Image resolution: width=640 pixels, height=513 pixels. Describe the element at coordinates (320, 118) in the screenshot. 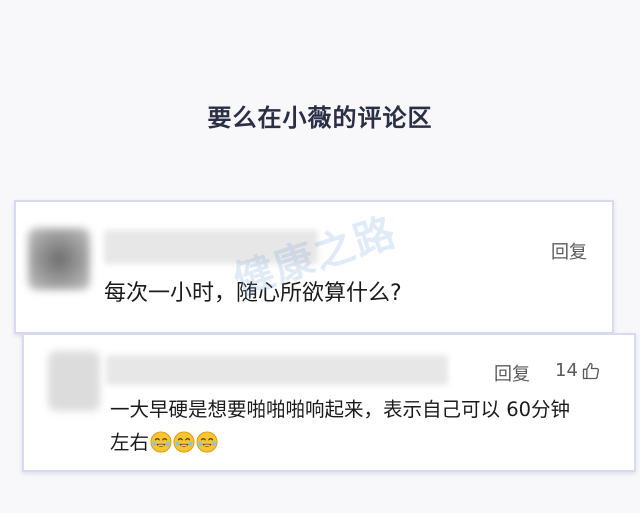

I see `page-title: 要么在小薇的评论区` at that location.